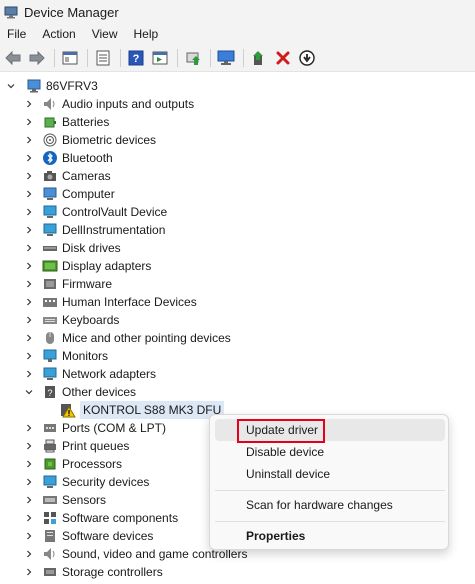 The width and height of the screenshot is (475, 584). I want to click on tree-category-label: Network adapters, so click(109, 374).